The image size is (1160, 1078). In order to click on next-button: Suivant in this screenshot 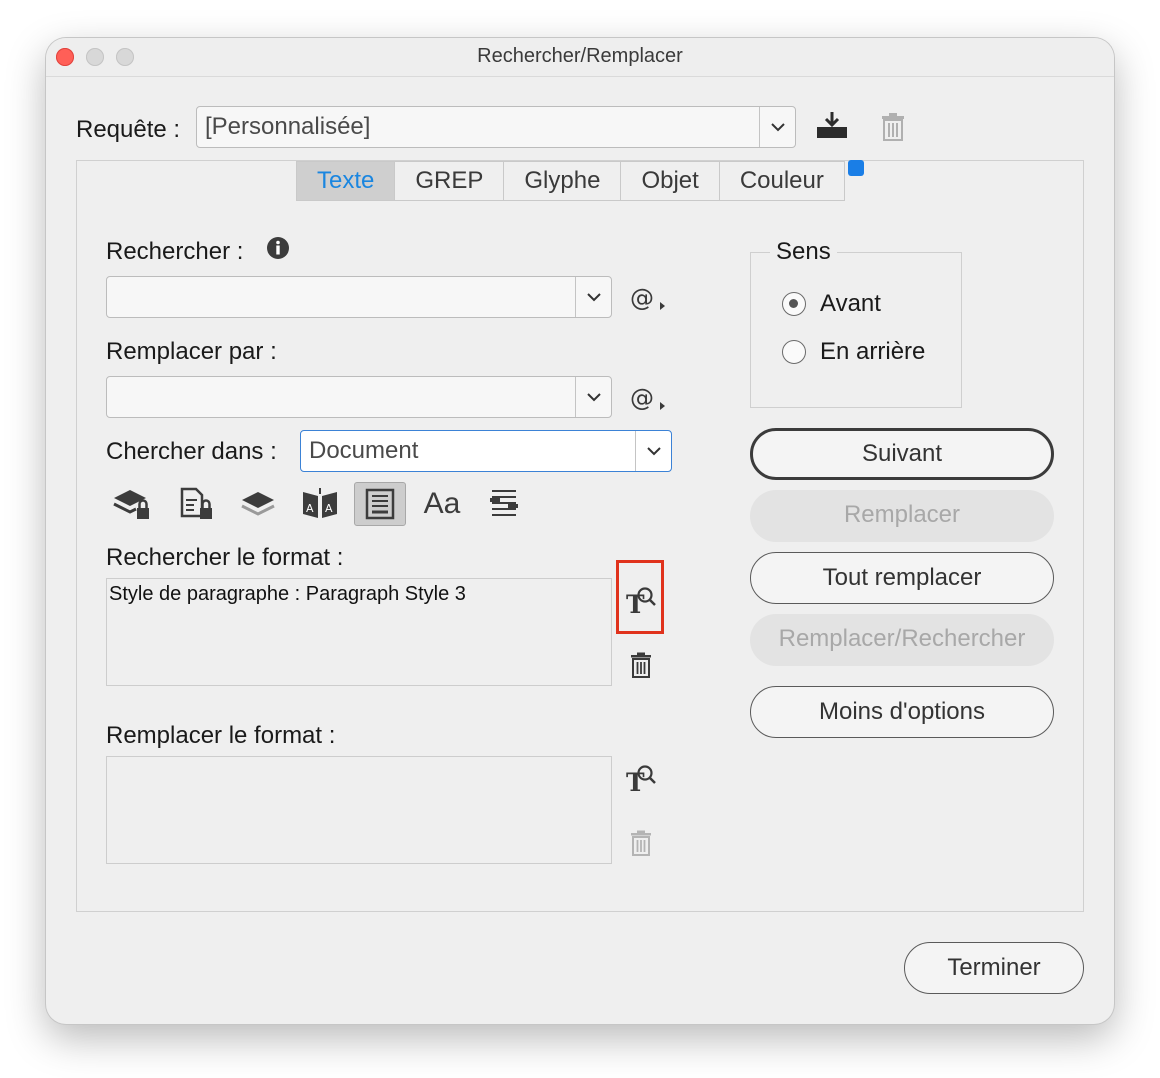, I will do `click(902, 454)`.